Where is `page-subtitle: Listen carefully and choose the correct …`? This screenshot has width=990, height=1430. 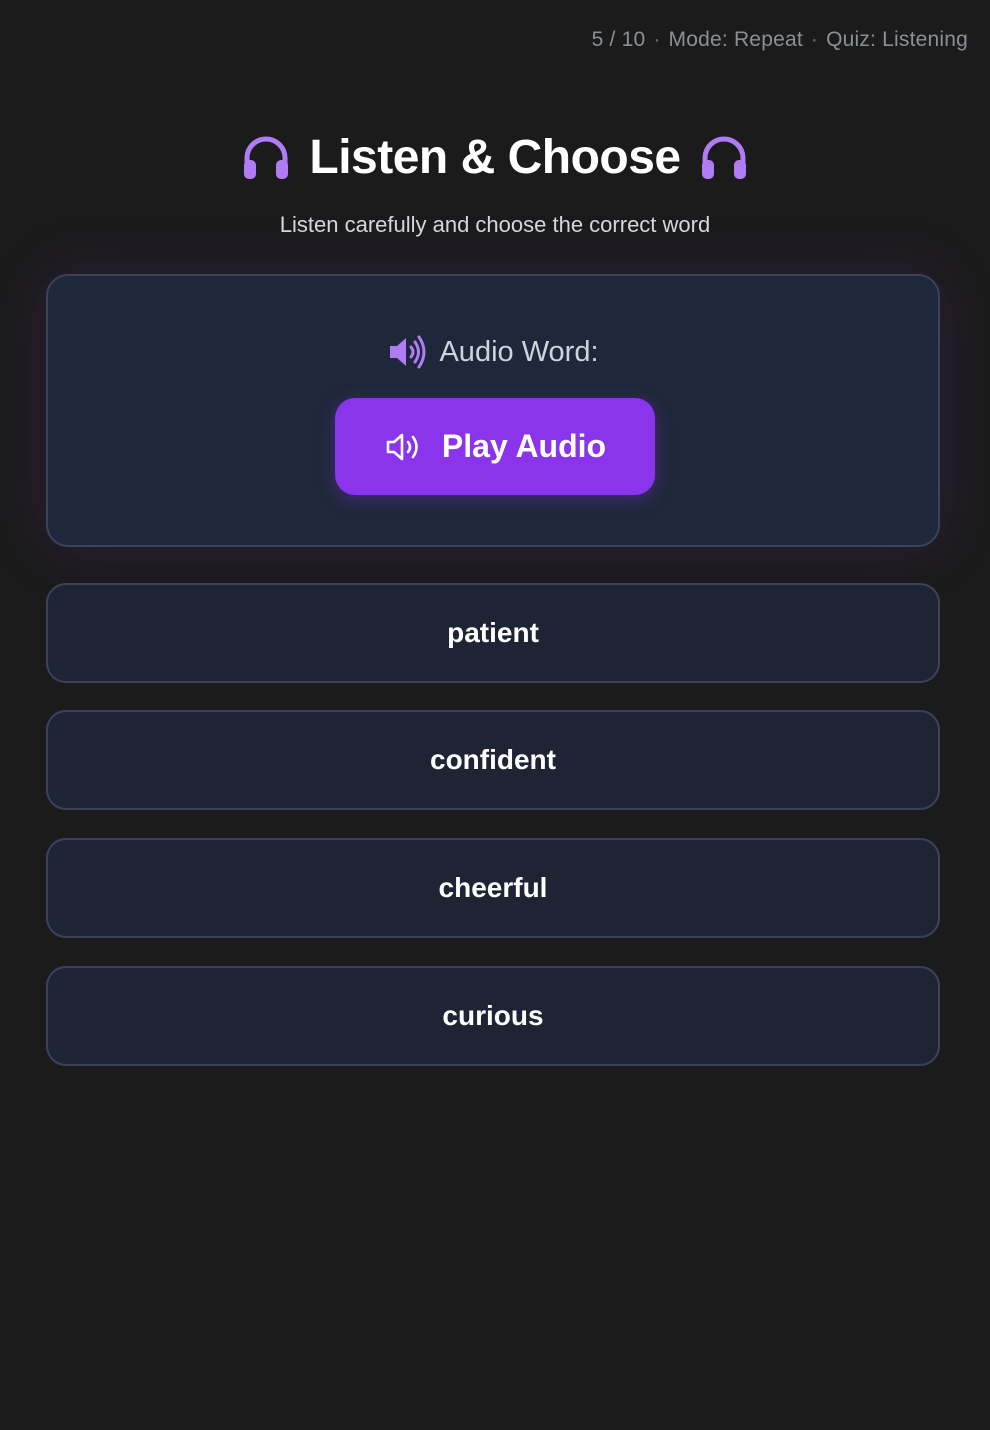
page-subtitle: Listen carefully and choose the correct … is located at coordinates (495, 224).